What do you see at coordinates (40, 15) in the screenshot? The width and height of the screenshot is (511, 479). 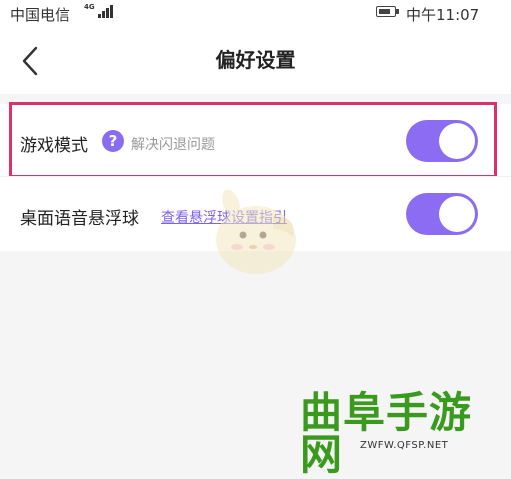 I see `carrier-label: 中国电信` at bounding box center [40, 15].